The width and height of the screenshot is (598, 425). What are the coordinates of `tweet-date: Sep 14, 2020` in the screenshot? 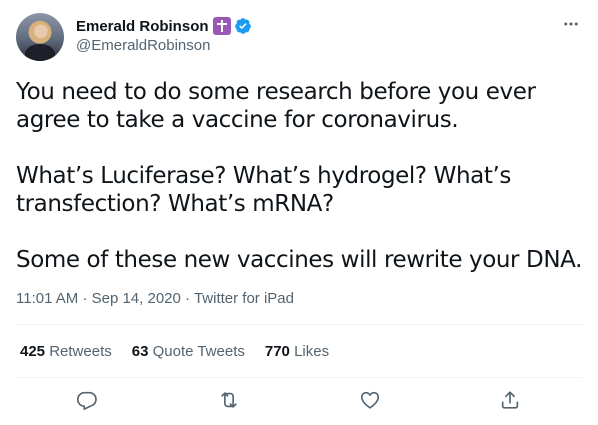 It's located at (136, 298).